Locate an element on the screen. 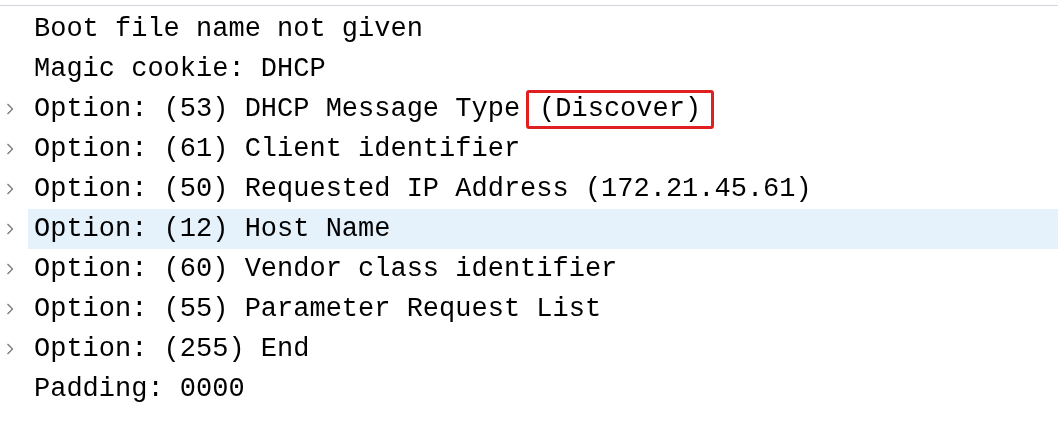  row-text: Boot file name not given is located at coordinates (228, 29).